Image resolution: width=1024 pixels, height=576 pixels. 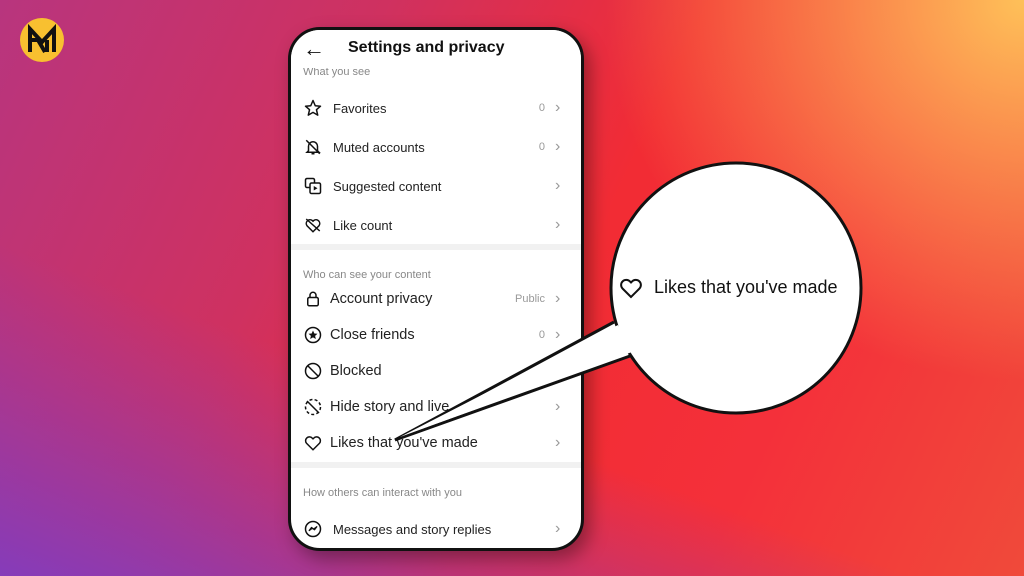 I want to click on header: ← Settings and privacy, so click(x=436, y=49).